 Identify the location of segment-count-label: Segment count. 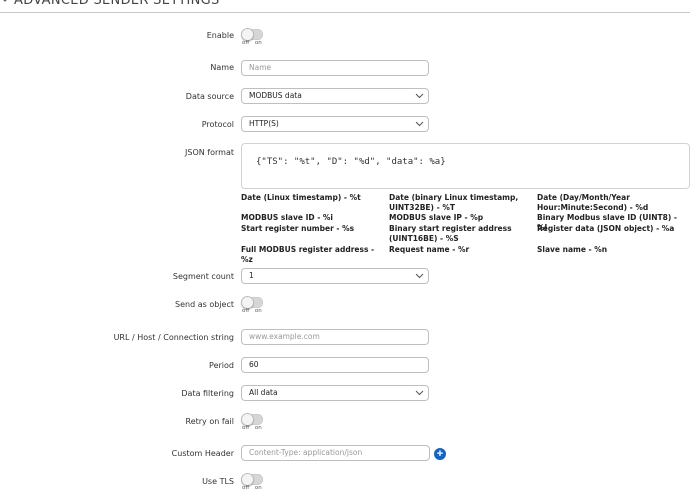
(203, 276).